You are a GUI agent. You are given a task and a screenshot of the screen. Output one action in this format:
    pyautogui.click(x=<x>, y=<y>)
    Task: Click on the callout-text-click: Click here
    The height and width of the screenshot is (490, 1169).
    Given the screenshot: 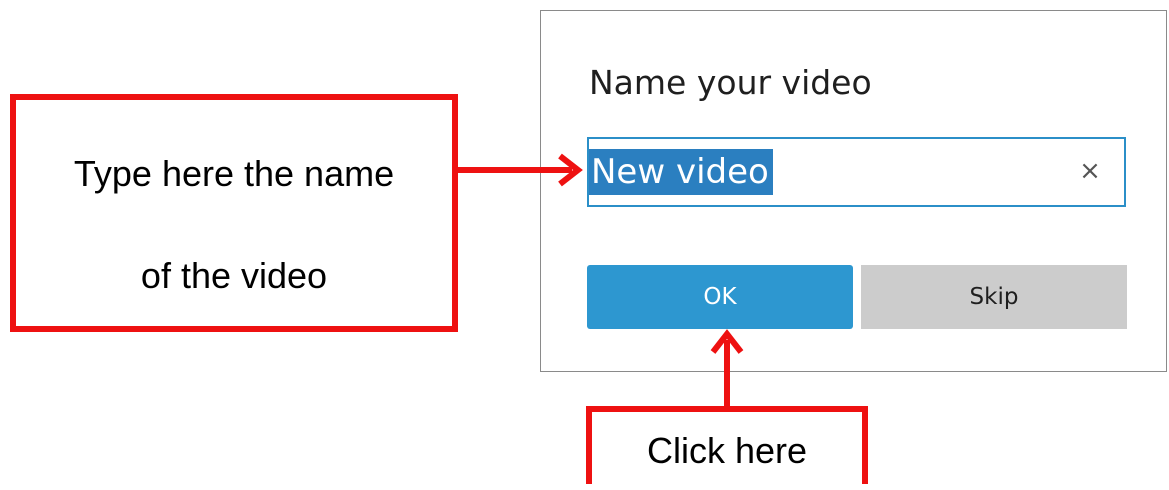 What is the action you would take?
    pyautogui.click(x=727, y=450)
    